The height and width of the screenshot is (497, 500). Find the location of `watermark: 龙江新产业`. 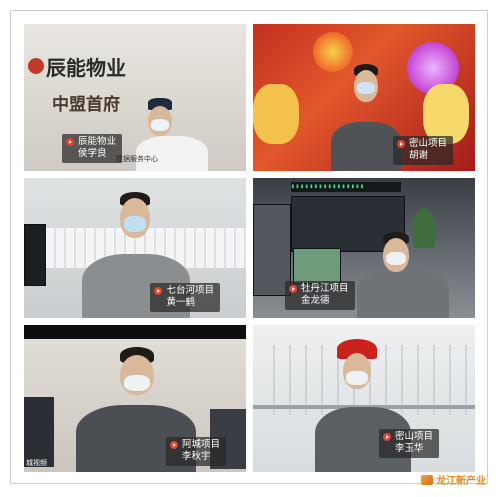

watermark: 龙江新产业 is located at coordinates (453, 479).